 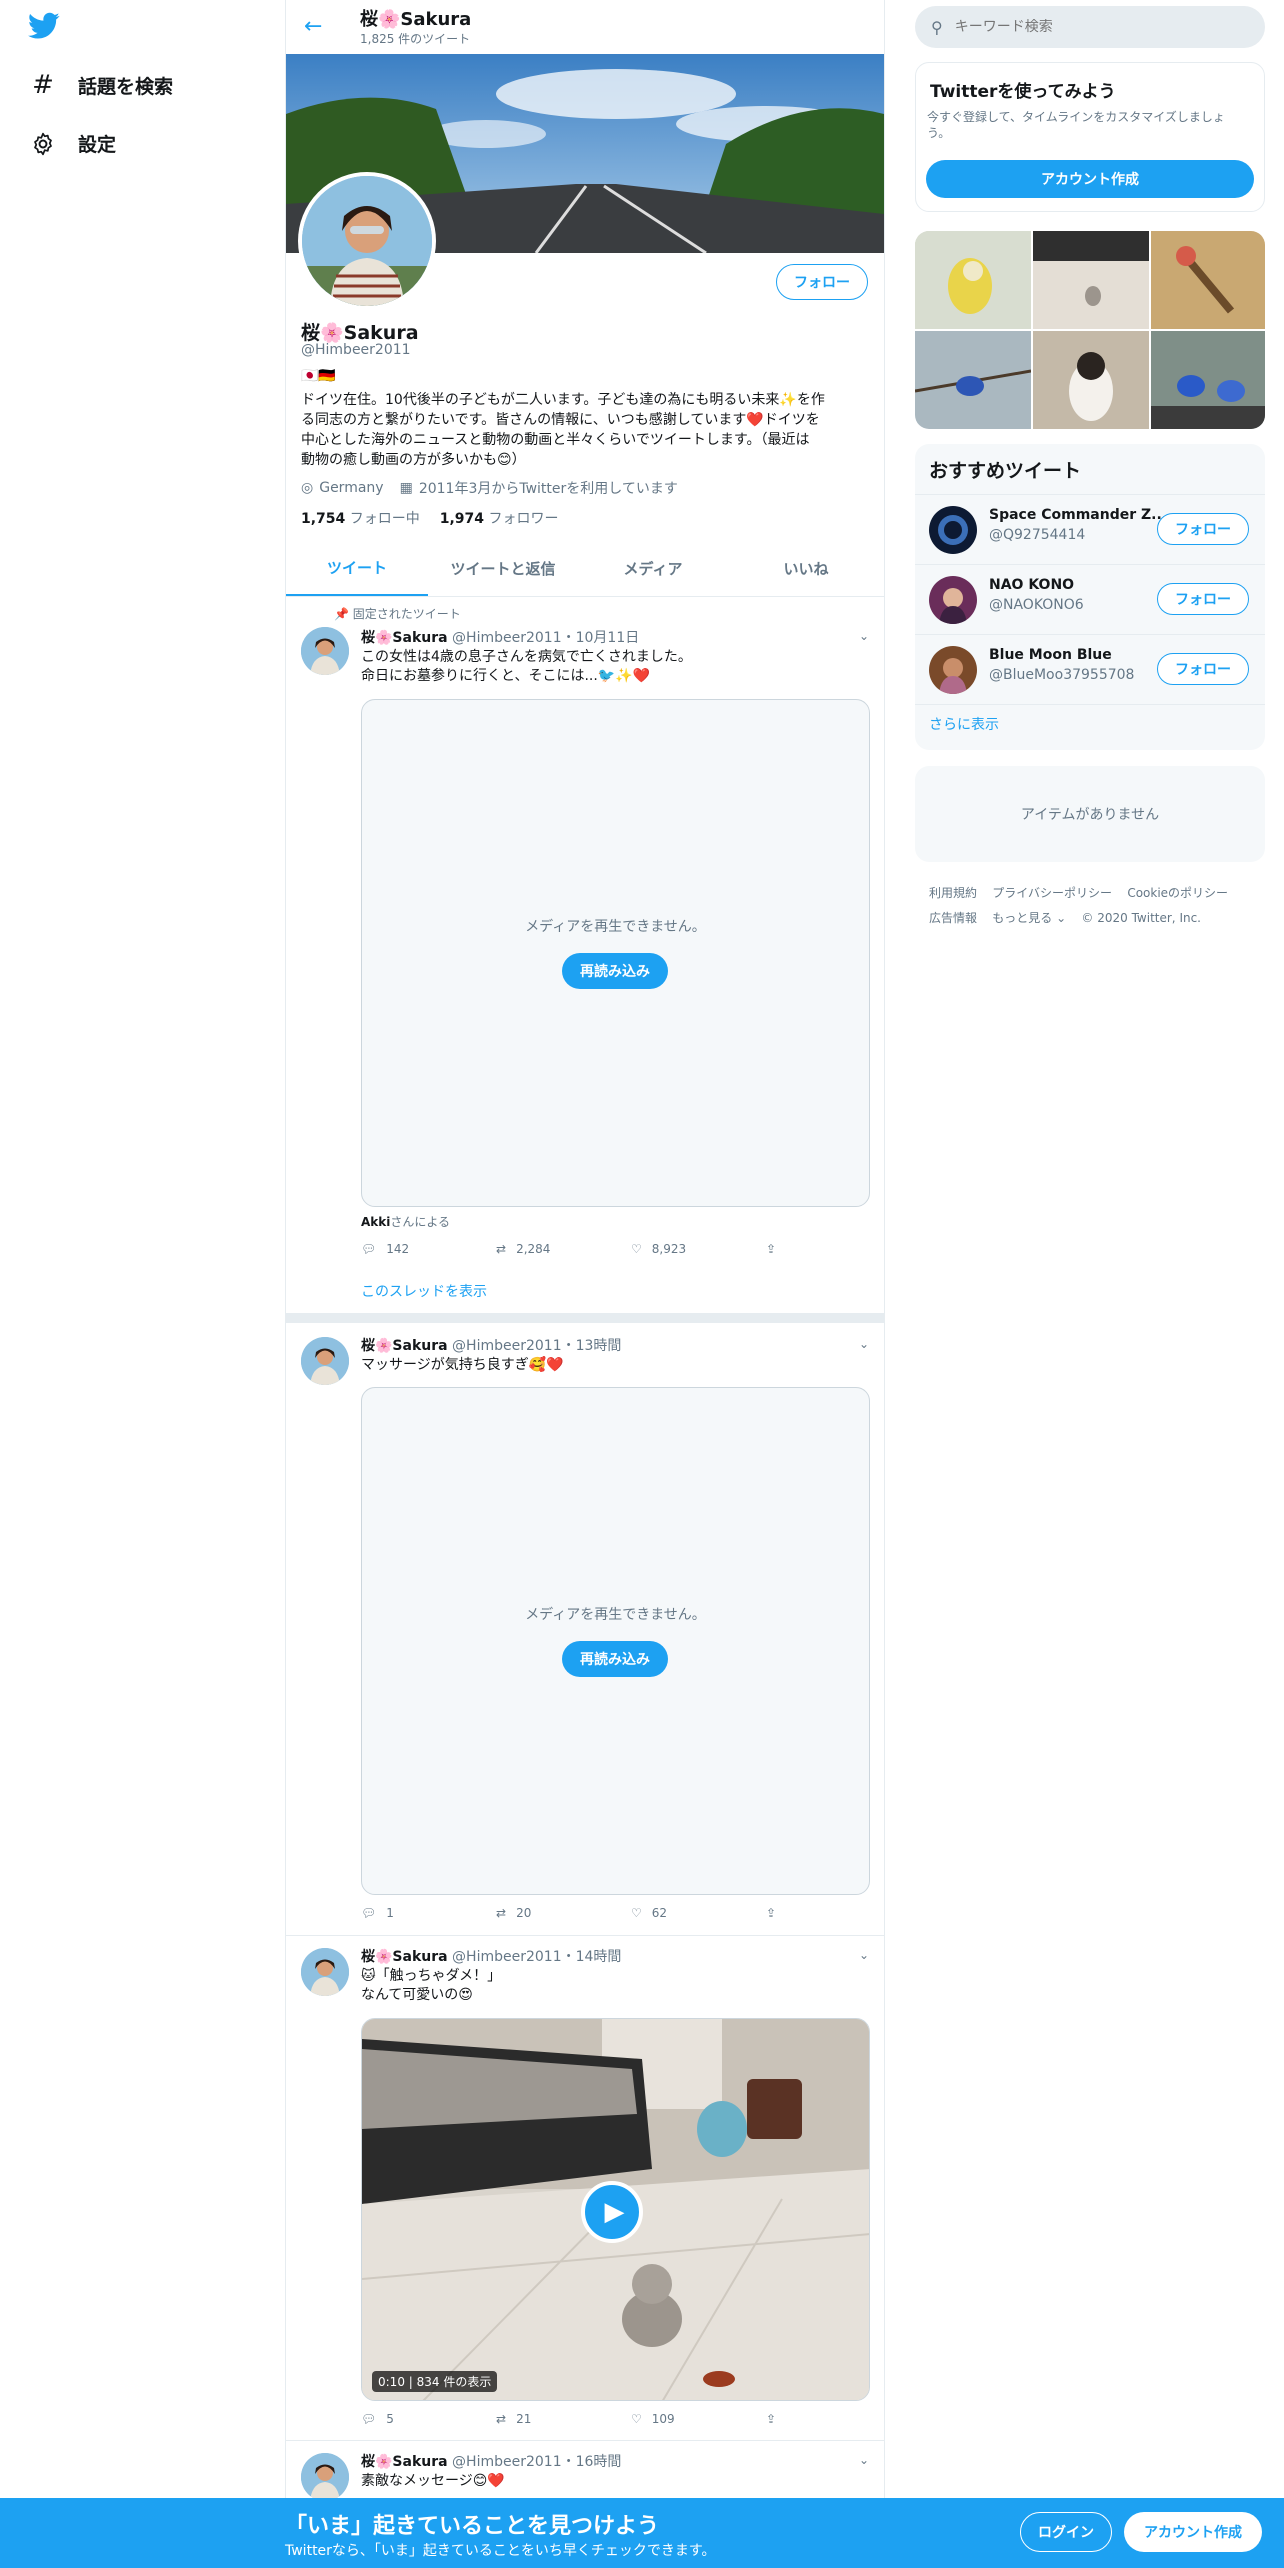 I want to click on retweet-button: ⇄ 20, so click(x=563, y=1913).